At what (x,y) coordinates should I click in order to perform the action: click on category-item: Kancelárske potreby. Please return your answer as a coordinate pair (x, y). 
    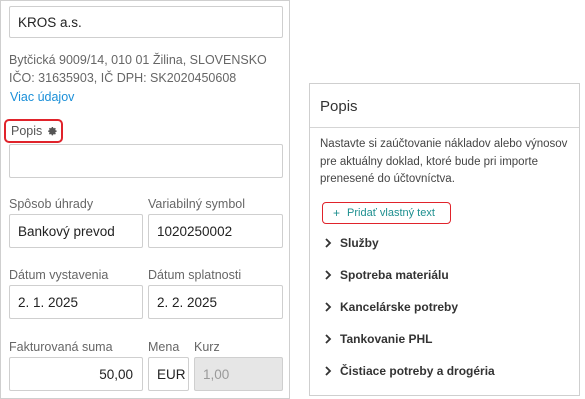
    Looking at the image, I should click on (391, 307).